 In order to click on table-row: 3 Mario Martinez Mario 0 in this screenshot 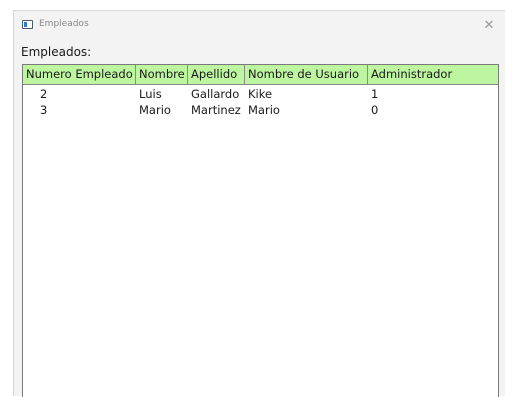, I will do `click(260, 110)`.